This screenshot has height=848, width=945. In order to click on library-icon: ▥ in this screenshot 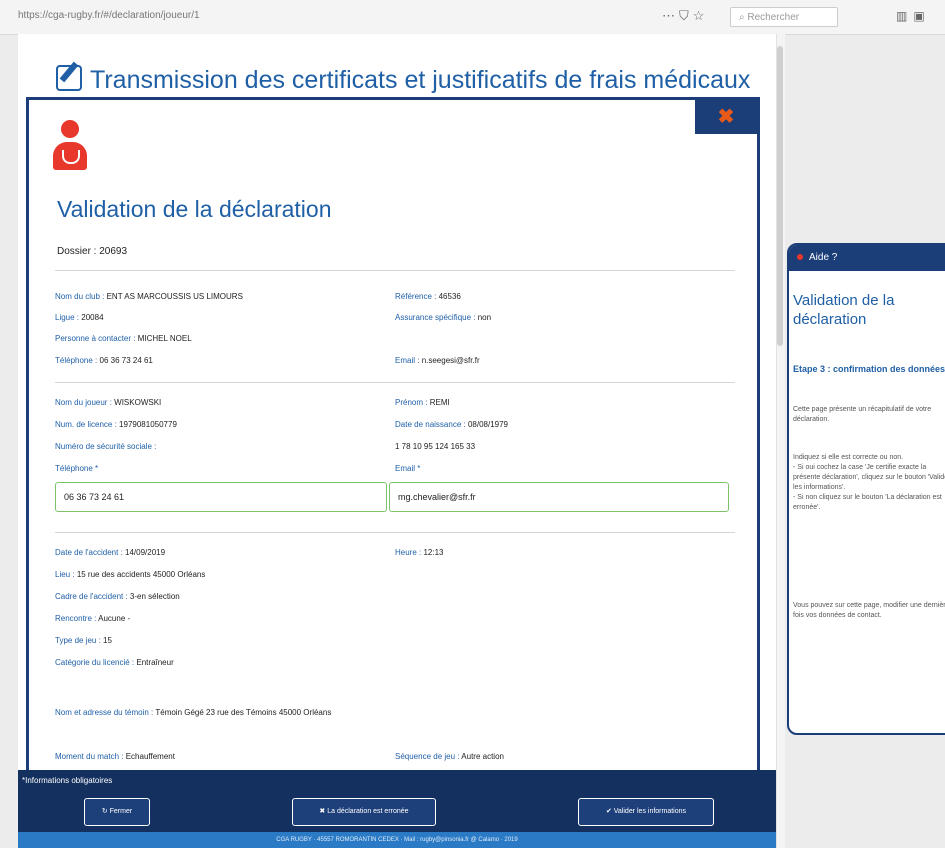, I will do `click(904, 16)`.